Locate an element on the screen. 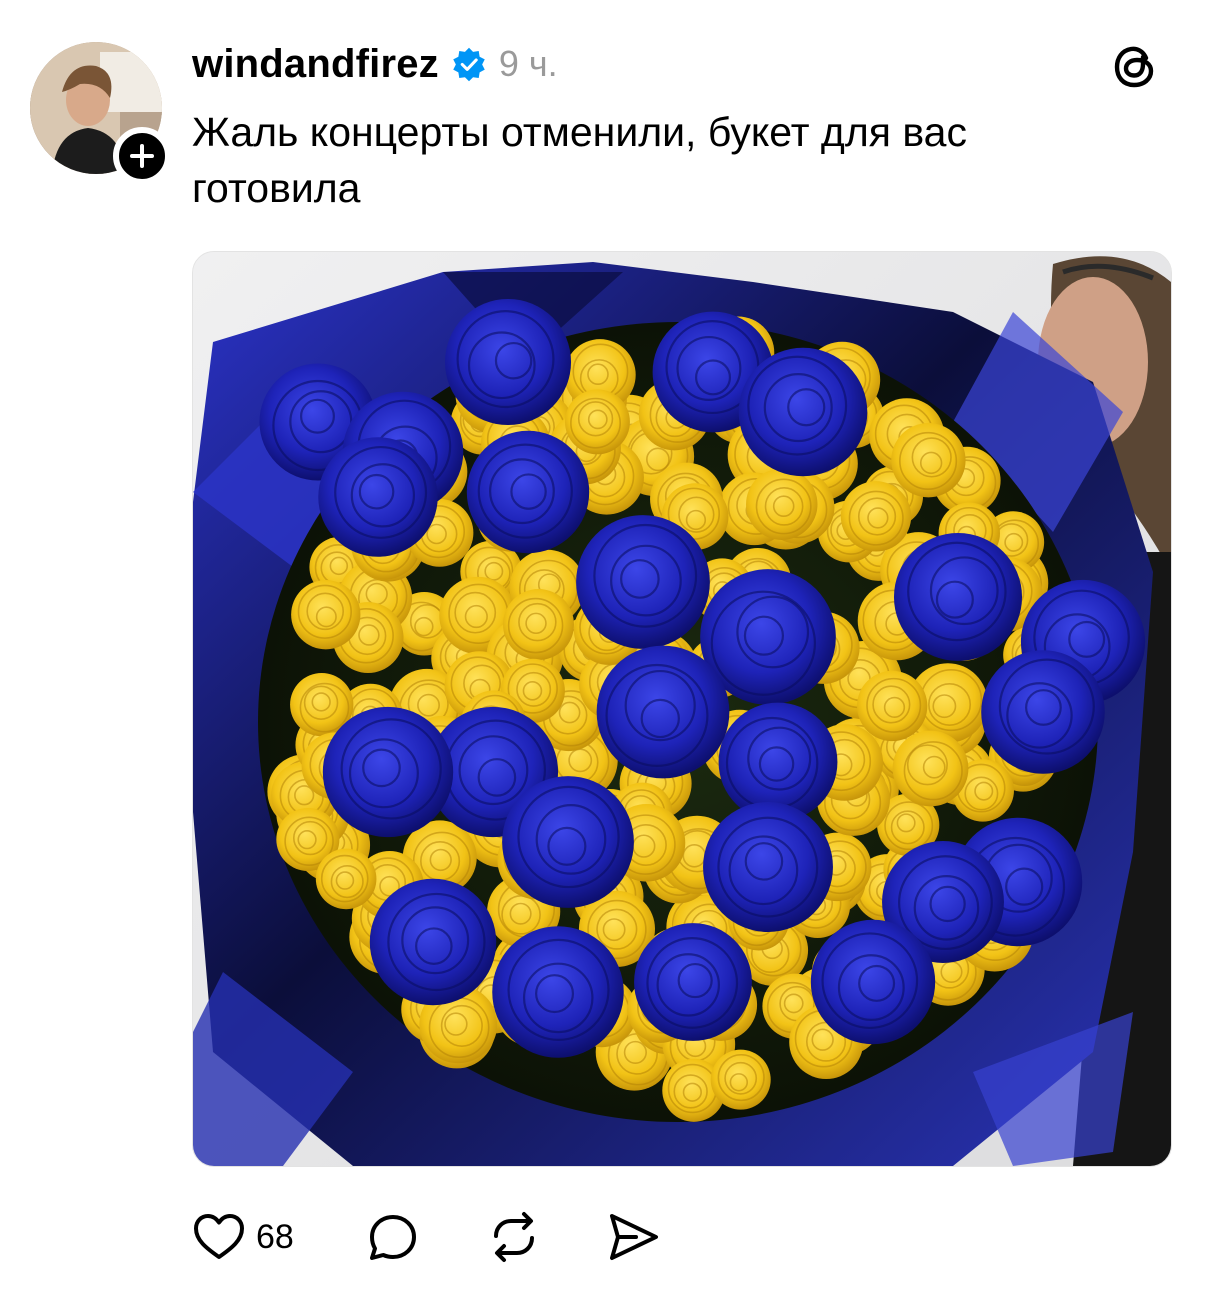 The height and width of the screenshot is (1298, 1206). repost-icon is located at coordinates (513, 1237).